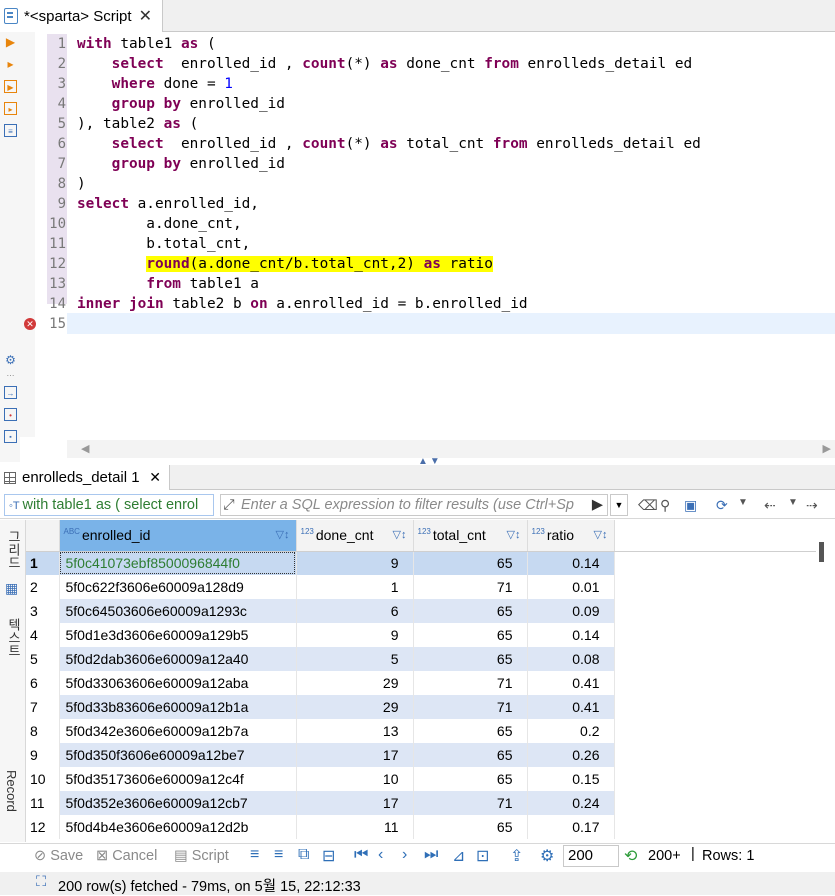 The image size is (835, 896). I want to click on cancel-button: ⊠ Cancel, so click(126, 856).